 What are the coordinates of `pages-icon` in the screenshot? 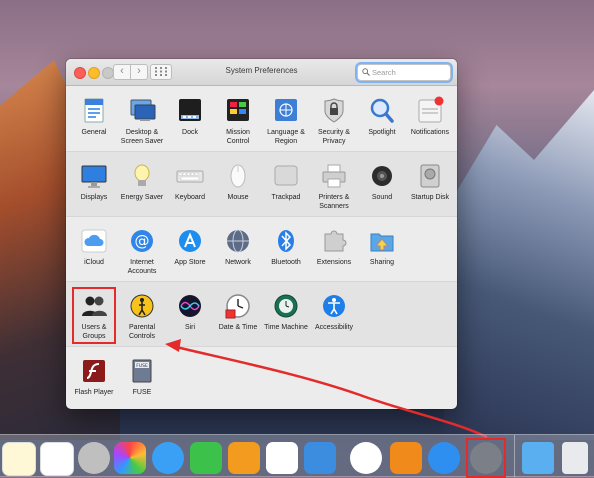 It's located at (244, 458).